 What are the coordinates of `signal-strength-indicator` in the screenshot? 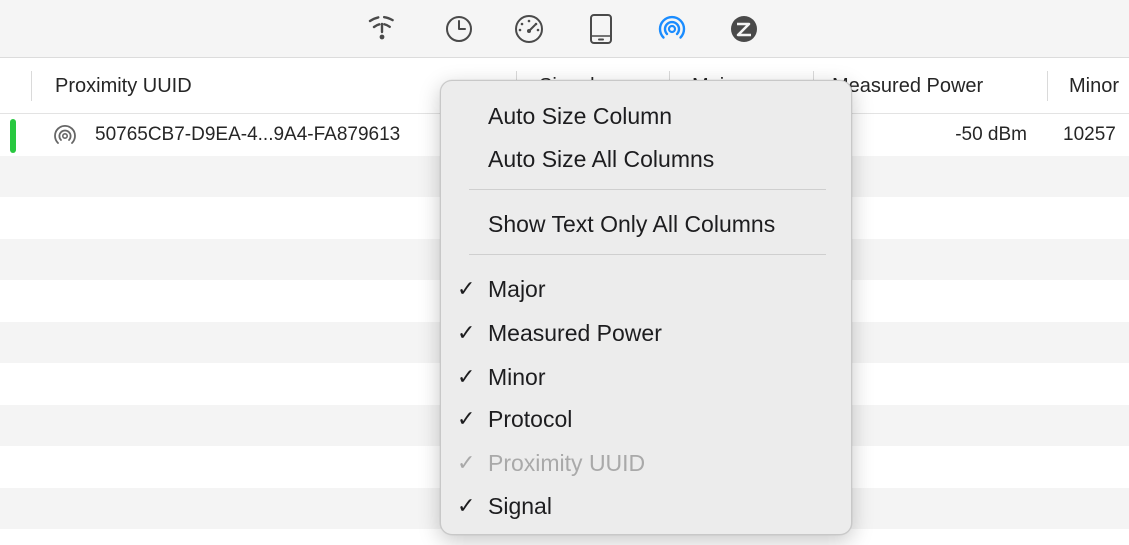 It's located at (13, 136).